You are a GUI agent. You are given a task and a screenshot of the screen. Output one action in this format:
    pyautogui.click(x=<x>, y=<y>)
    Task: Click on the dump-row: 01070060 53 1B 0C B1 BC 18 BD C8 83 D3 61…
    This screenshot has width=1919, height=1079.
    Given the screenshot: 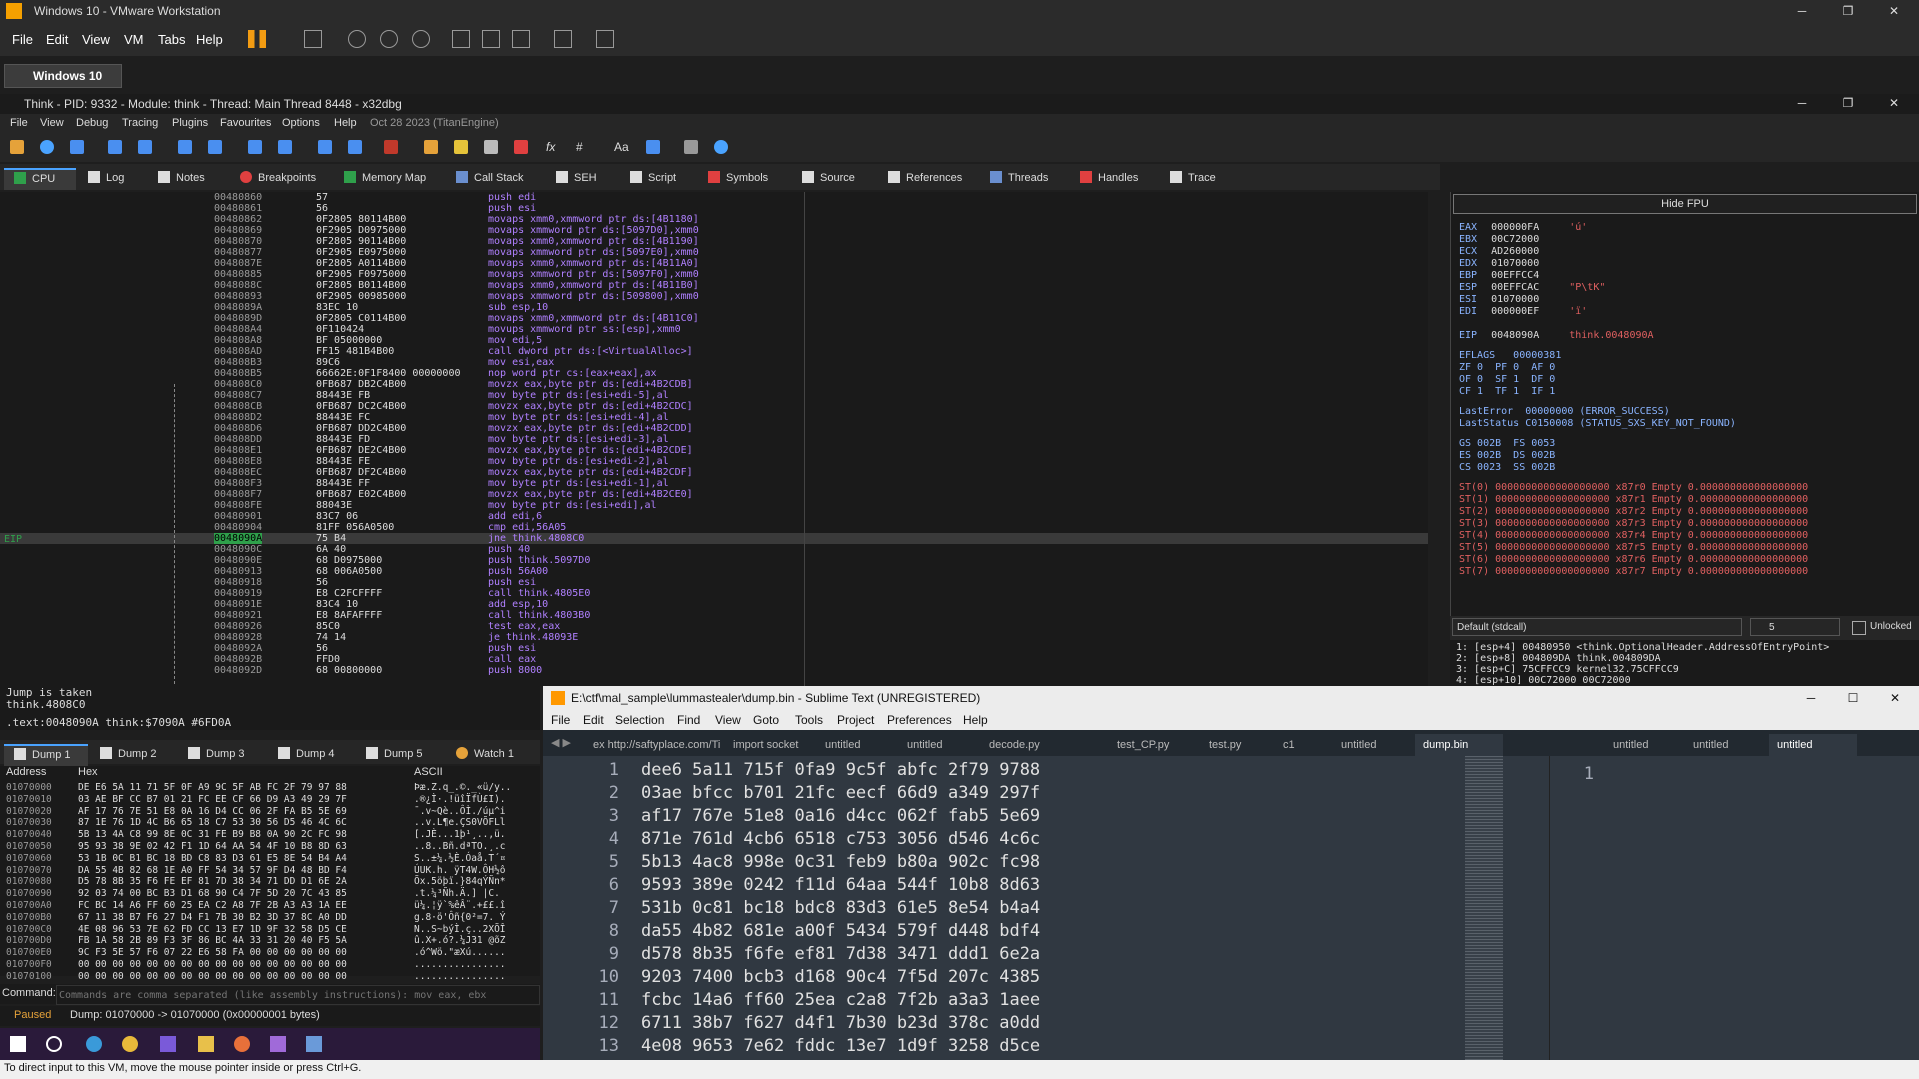 What is the action you would take?
    pyautogui.click(x=270, y=859)
    